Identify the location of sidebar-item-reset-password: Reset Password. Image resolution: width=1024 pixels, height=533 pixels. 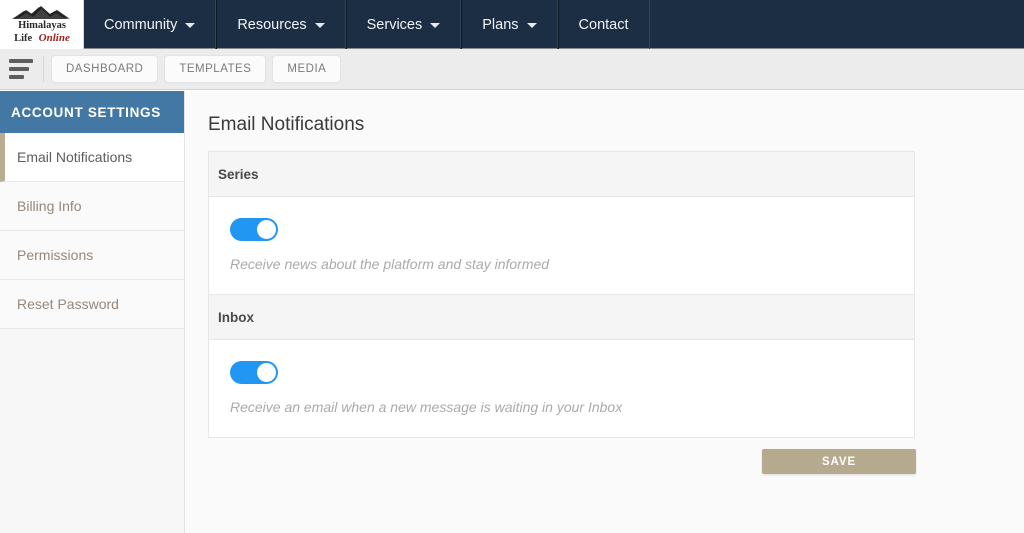
(92, 304).